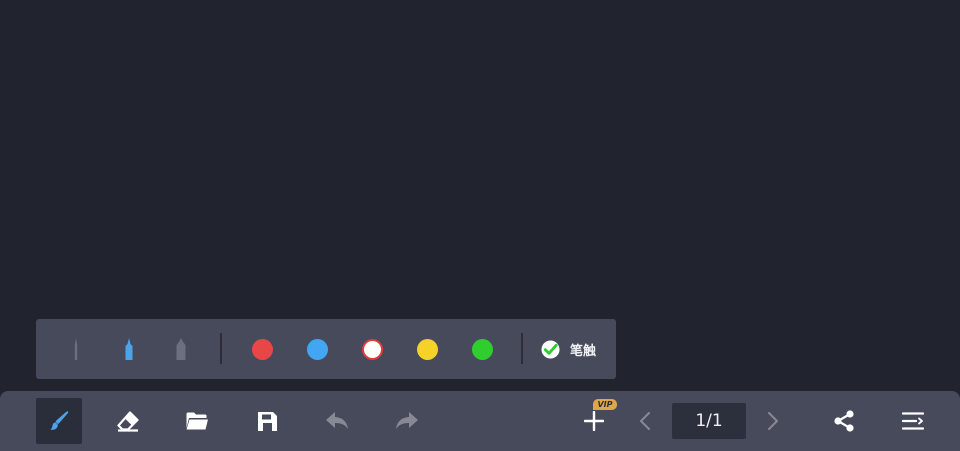 The height and width of the screenshot is (451, 960). I want to click on chevron-right-icon, so click(773, 421).